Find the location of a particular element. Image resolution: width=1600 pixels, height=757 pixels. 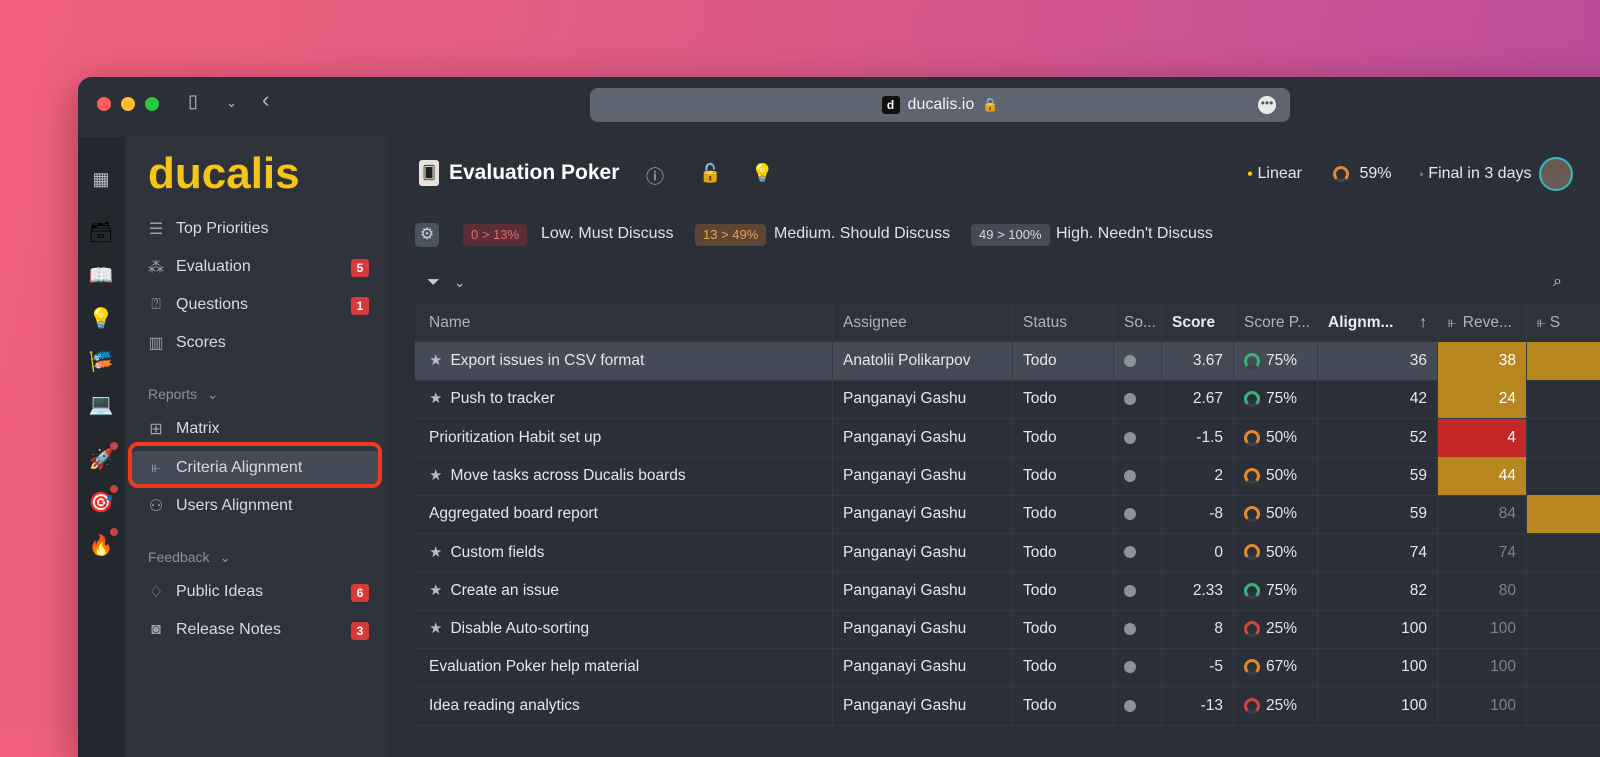

revenue-cell: 44 is located at coordinates (1482, 475).